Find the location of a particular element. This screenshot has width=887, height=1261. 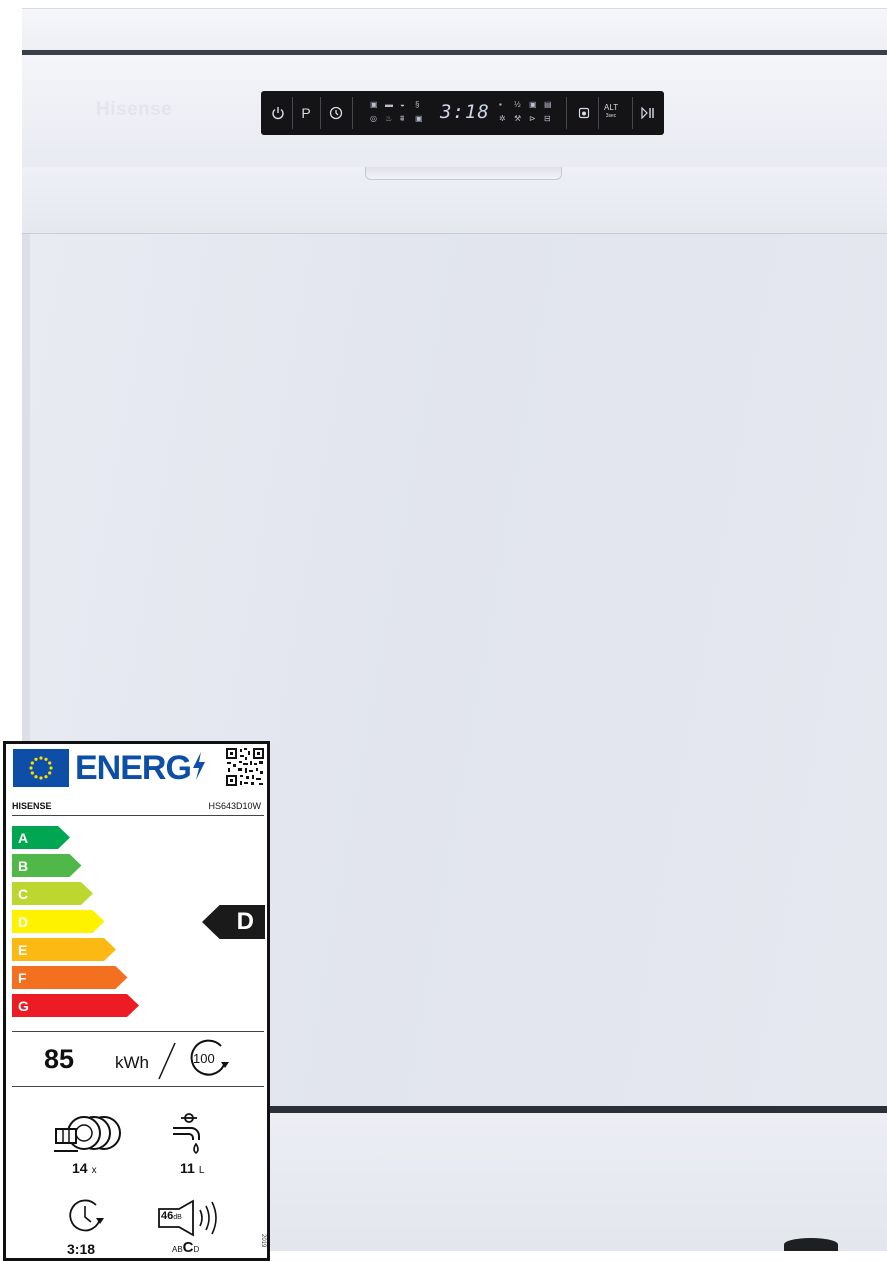

energy-consumption-unit: kWh is located at coordinates (132, 1062).